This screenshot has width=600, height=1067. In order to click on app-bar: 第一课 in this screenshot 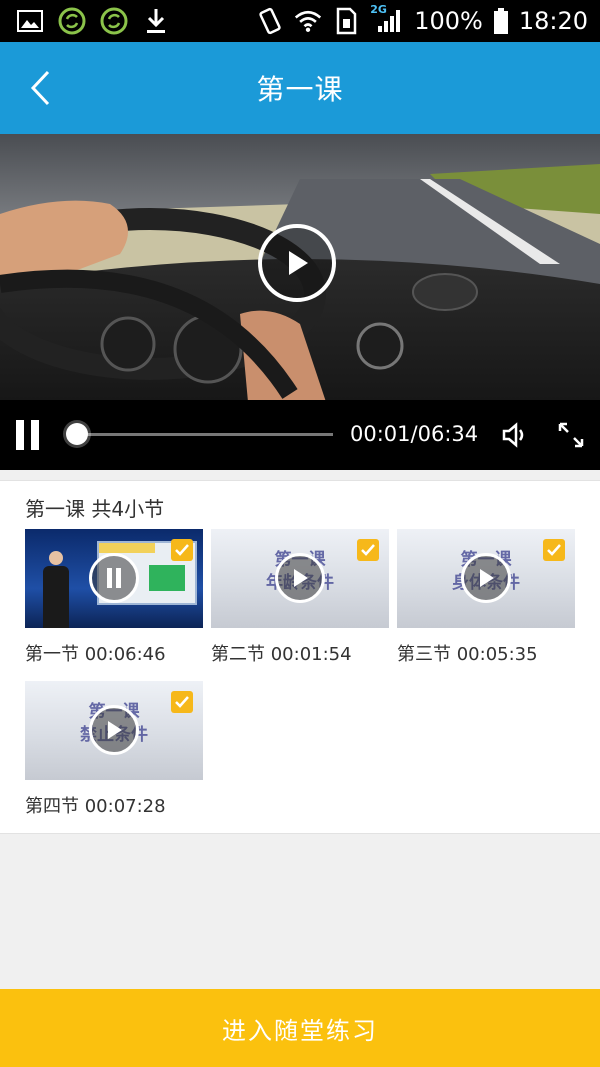, I will do `click(300, 88)`.